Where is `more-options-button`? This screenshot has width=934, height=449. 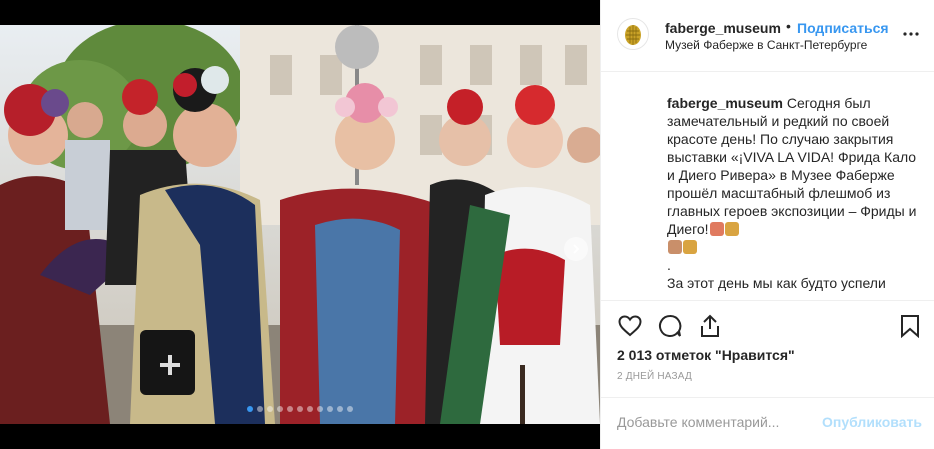 more-options-button is located at coordinates (911, 34).